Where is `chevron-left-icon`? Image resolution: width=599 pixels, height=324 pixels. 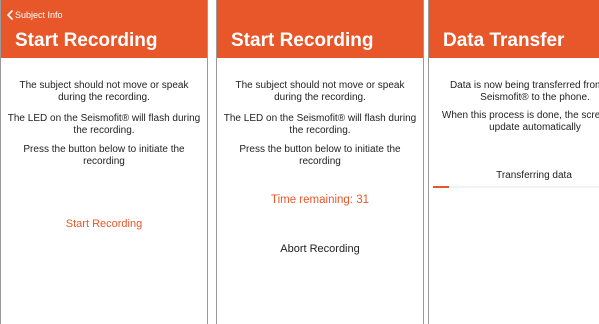 chevron-left-icon is located at coordinates (10, 15).